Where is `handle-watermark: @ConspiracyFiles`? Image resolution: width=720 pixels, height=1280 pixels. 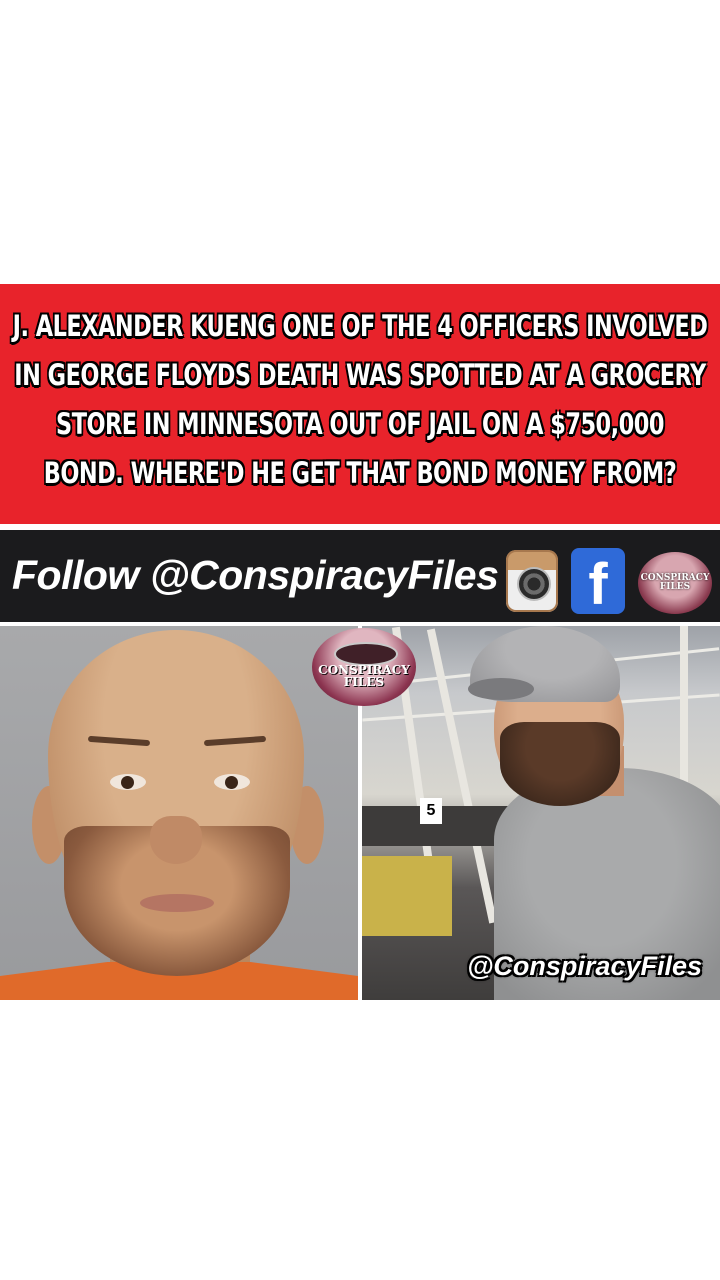
handle-watermark: @ConspiracyFiles is located at coordinates (584, 966).